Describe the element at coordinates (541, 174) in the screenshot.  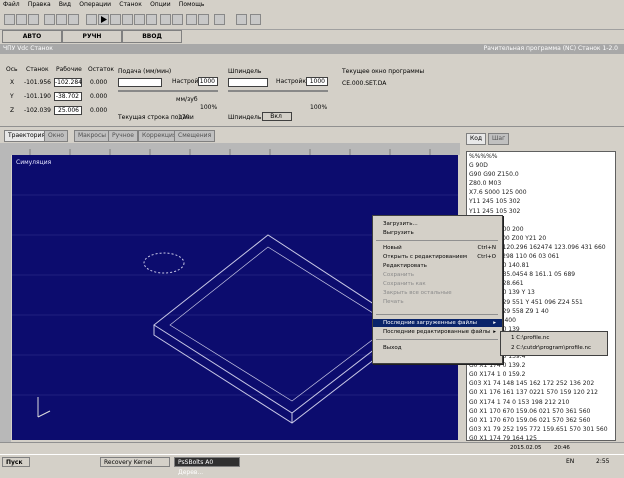
I see `gcode-line: G90 G90 Z150.0` at that location.